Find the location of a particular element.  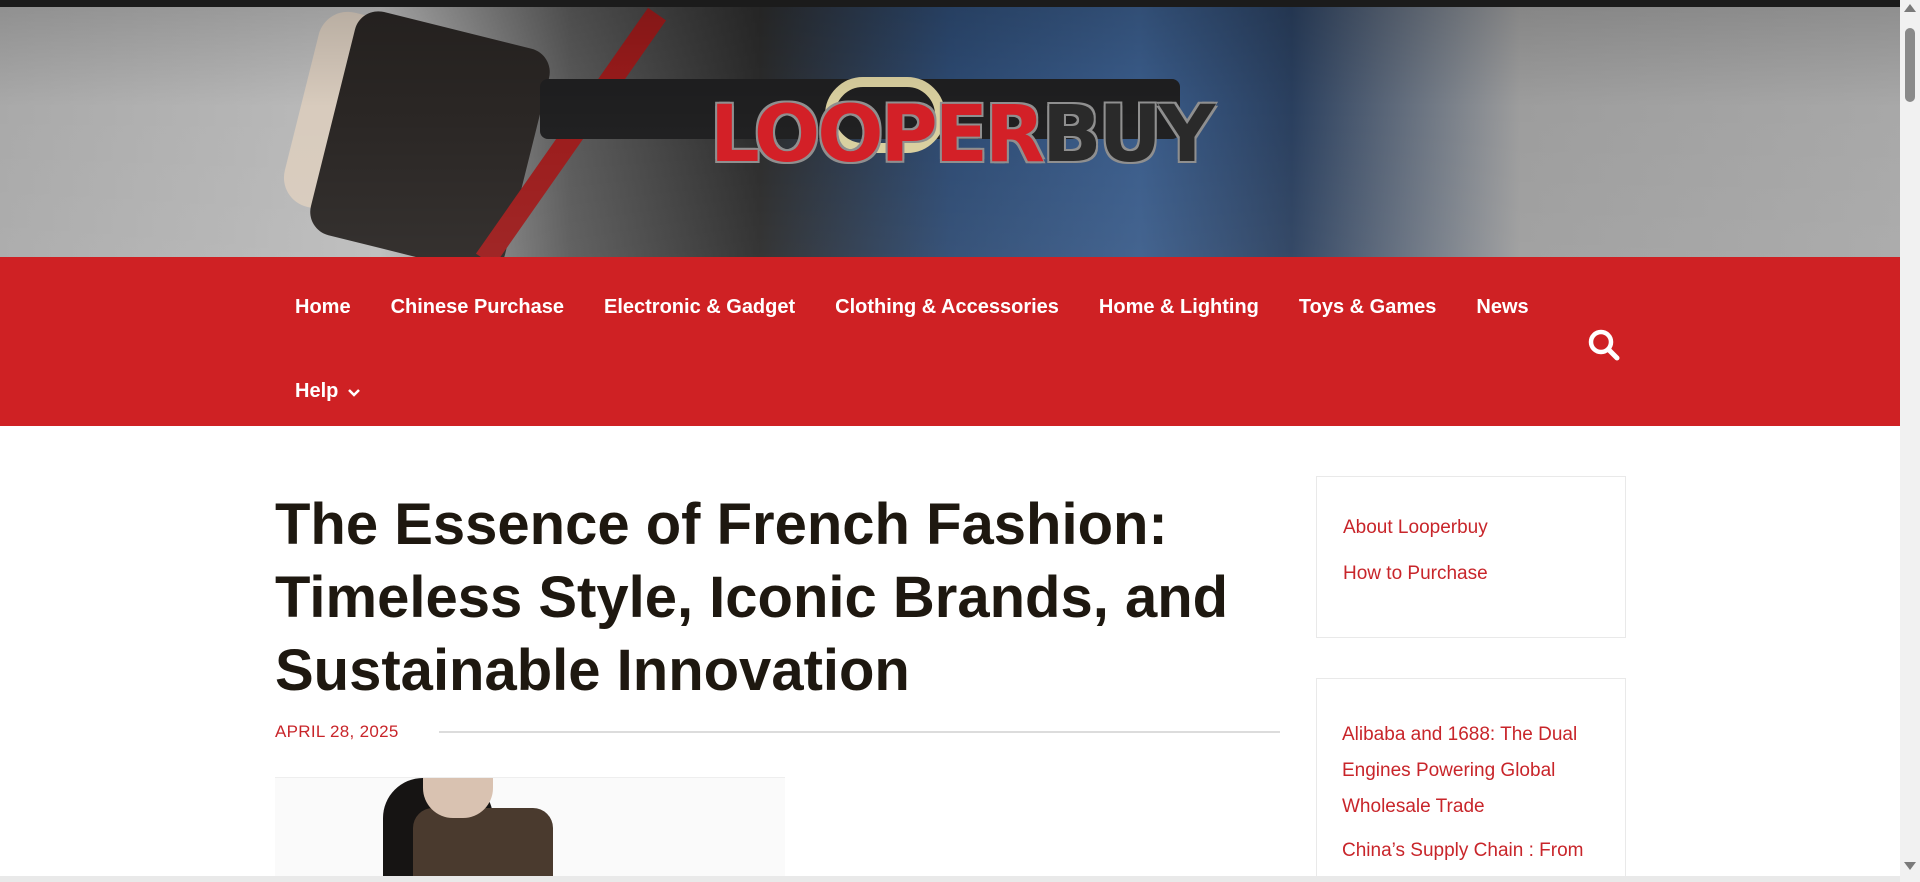

horizontal-scrollbar is located at coordinates (950, 879).